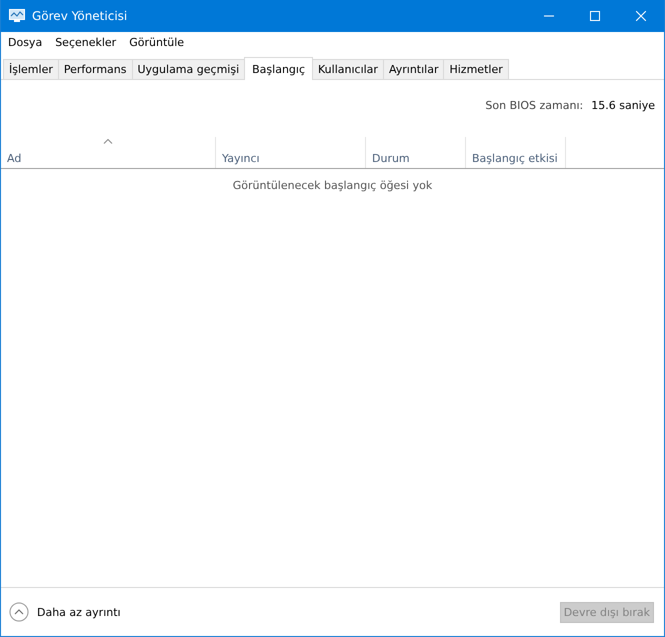 This screenshot has height=637, width=665. I want to click on bios-time-label: Son BIOS zamanı:, so click(534, 106).